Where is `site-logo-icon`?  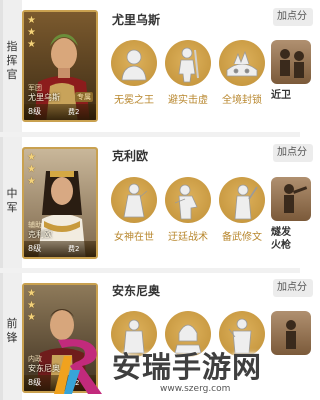 site-logo-icon is located at coordinates (78, 366).